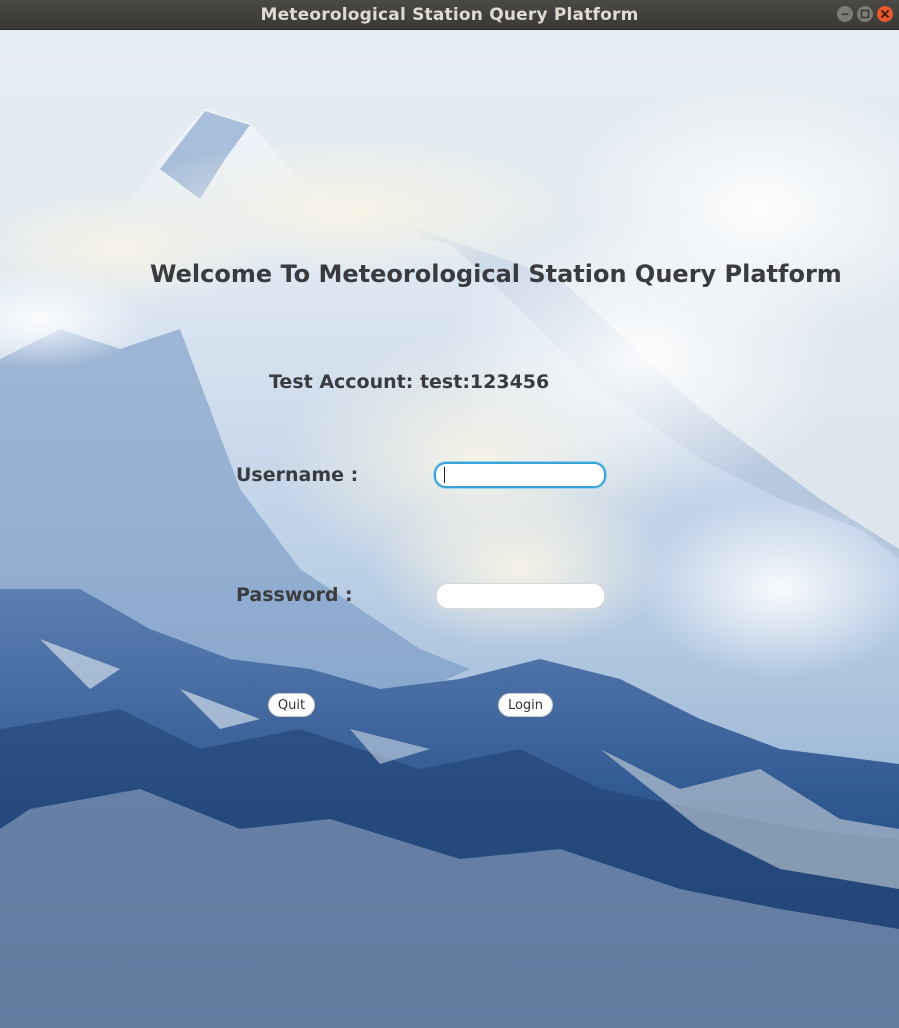  I want to click on close-icon, so click(885, 14).